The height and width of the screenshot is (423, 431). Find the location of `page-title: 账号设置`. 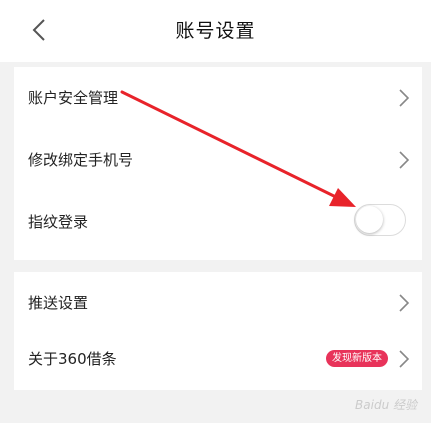

page-title: 账号设置 is located at coordinates (215, 31).